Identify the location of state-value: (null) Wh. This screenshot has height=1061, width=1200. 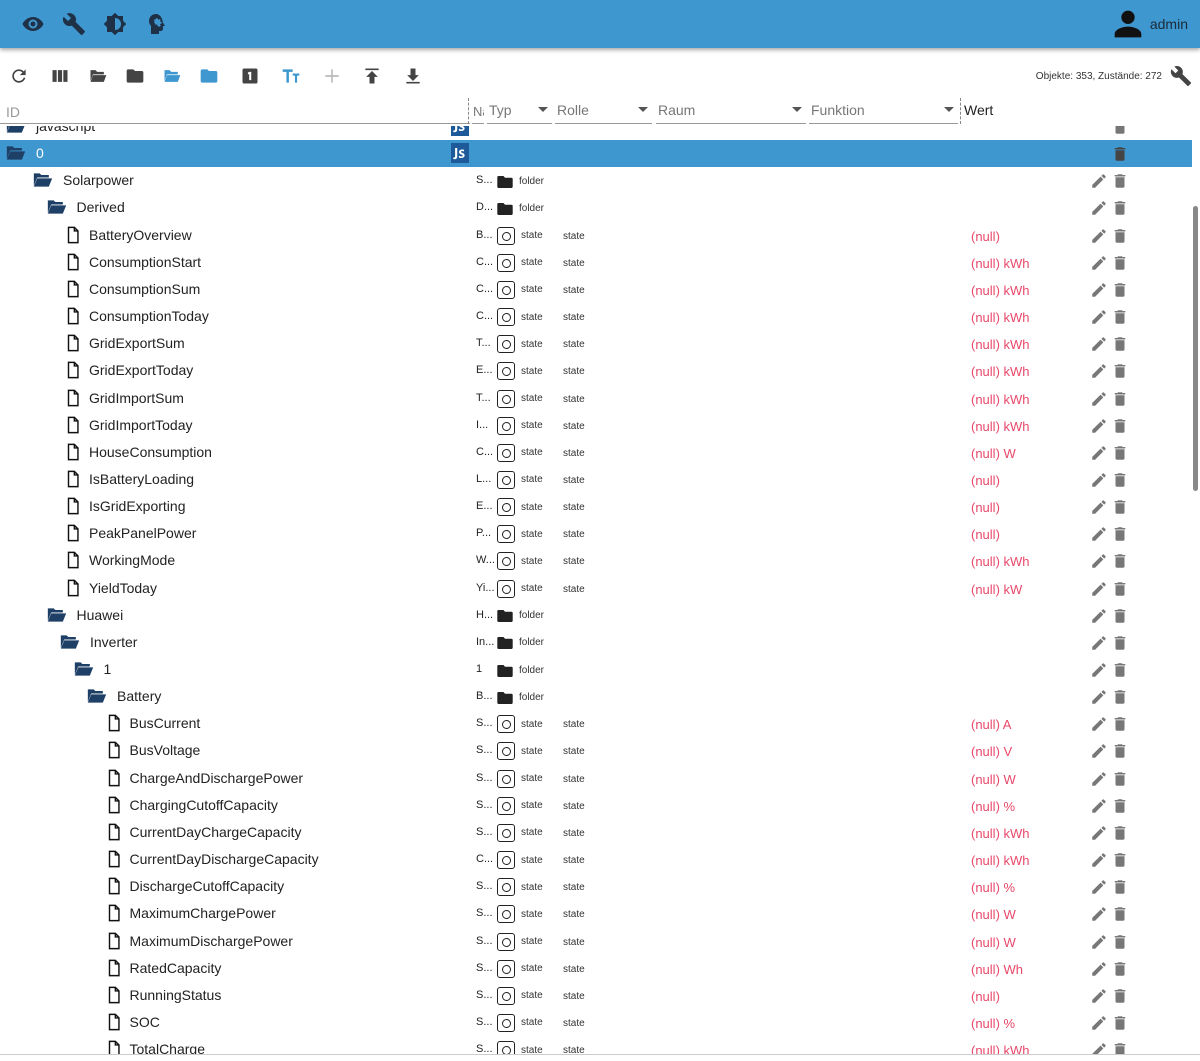
(997, 969).